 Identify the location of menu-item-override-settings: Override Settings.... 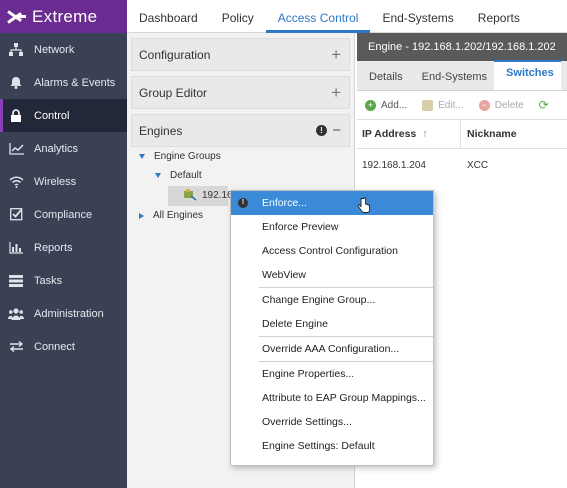
(332, 422).